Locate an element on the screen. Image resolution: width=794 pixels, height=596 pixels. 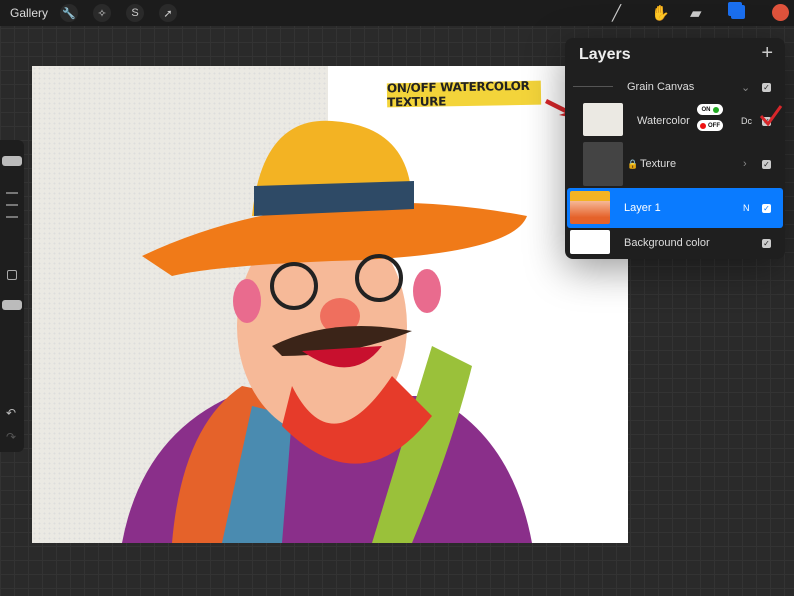
layer-group-texture: 🔒 Texture › ✓ is located at coordinates (675, 164).